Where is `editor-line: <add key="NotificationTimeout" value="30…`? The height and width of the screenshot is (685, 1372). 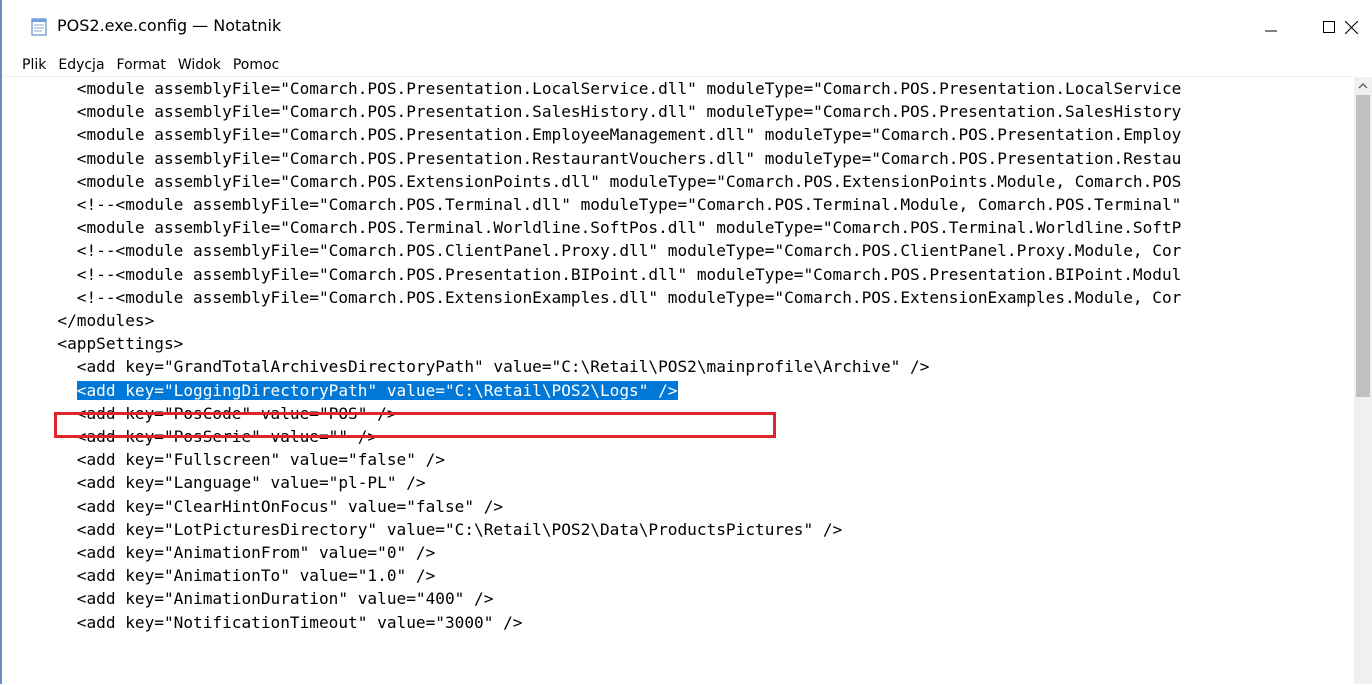
editor-line: <add key="NotificationTimeout" value="30… is located at coordinates (280, 622).